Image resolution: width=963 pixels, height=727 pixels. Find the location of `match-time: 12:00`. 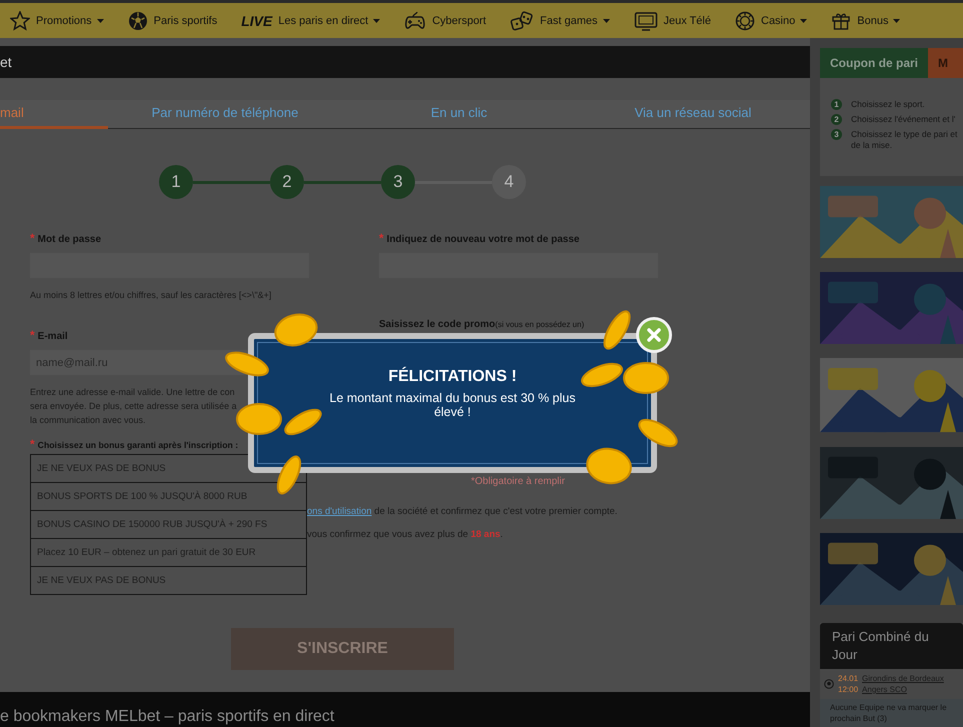

match-time: 12:00 is located at coordinates (848, 689).